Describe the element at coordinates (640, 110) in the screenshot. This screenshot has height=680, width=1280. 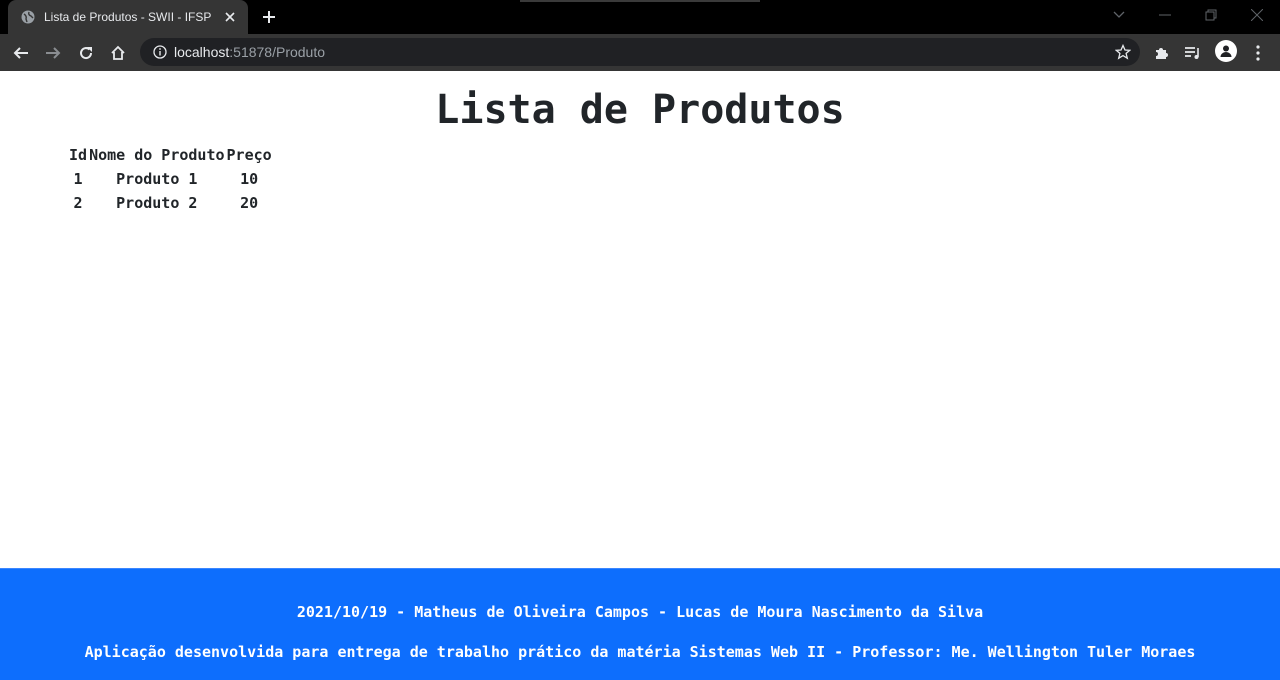
I see `page-title: Lista de Produtos` at that location.